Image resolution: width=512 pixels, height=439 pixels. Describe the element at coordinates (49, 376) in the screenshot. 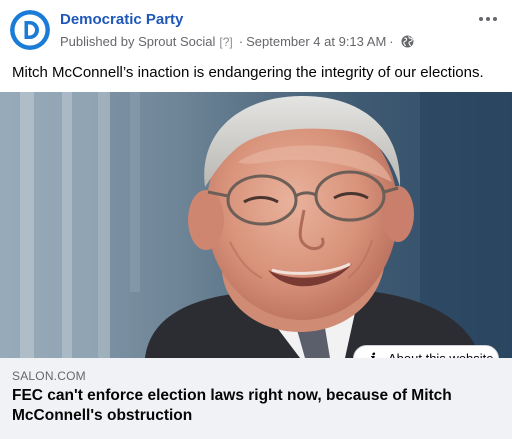

I see `link-domain: SALON.COM` at that location.